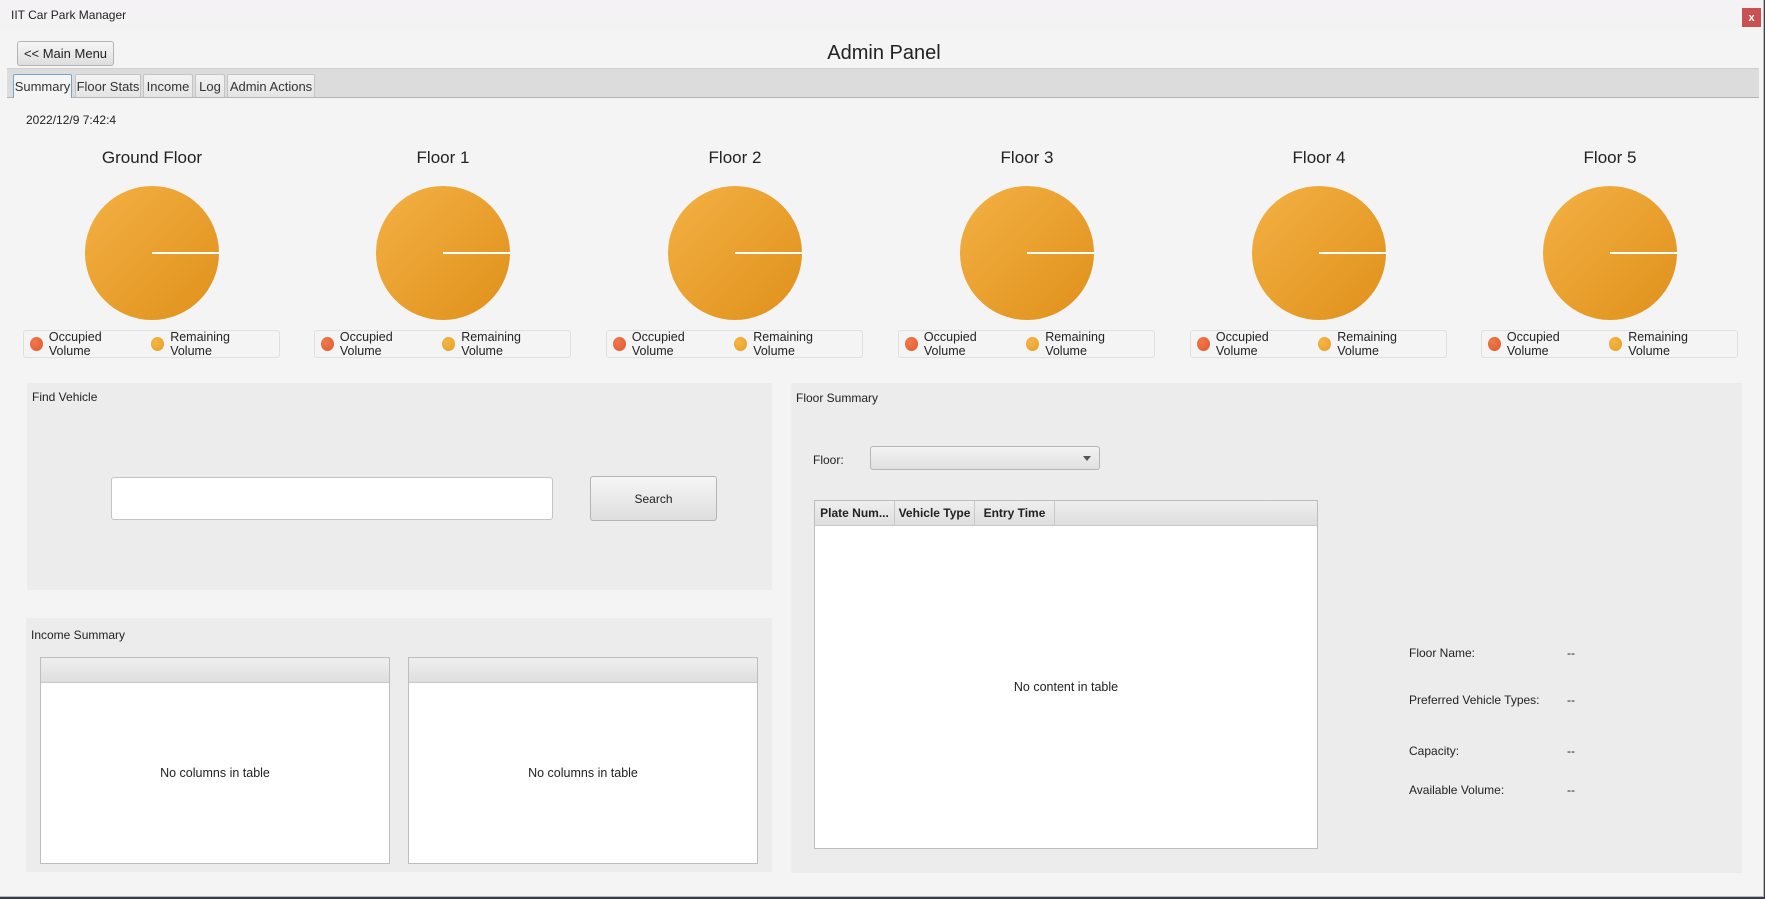 Image resolution: width=1765 pixels, height=899 pixels. I want to click on tab-income: Income, so click(168, 85).